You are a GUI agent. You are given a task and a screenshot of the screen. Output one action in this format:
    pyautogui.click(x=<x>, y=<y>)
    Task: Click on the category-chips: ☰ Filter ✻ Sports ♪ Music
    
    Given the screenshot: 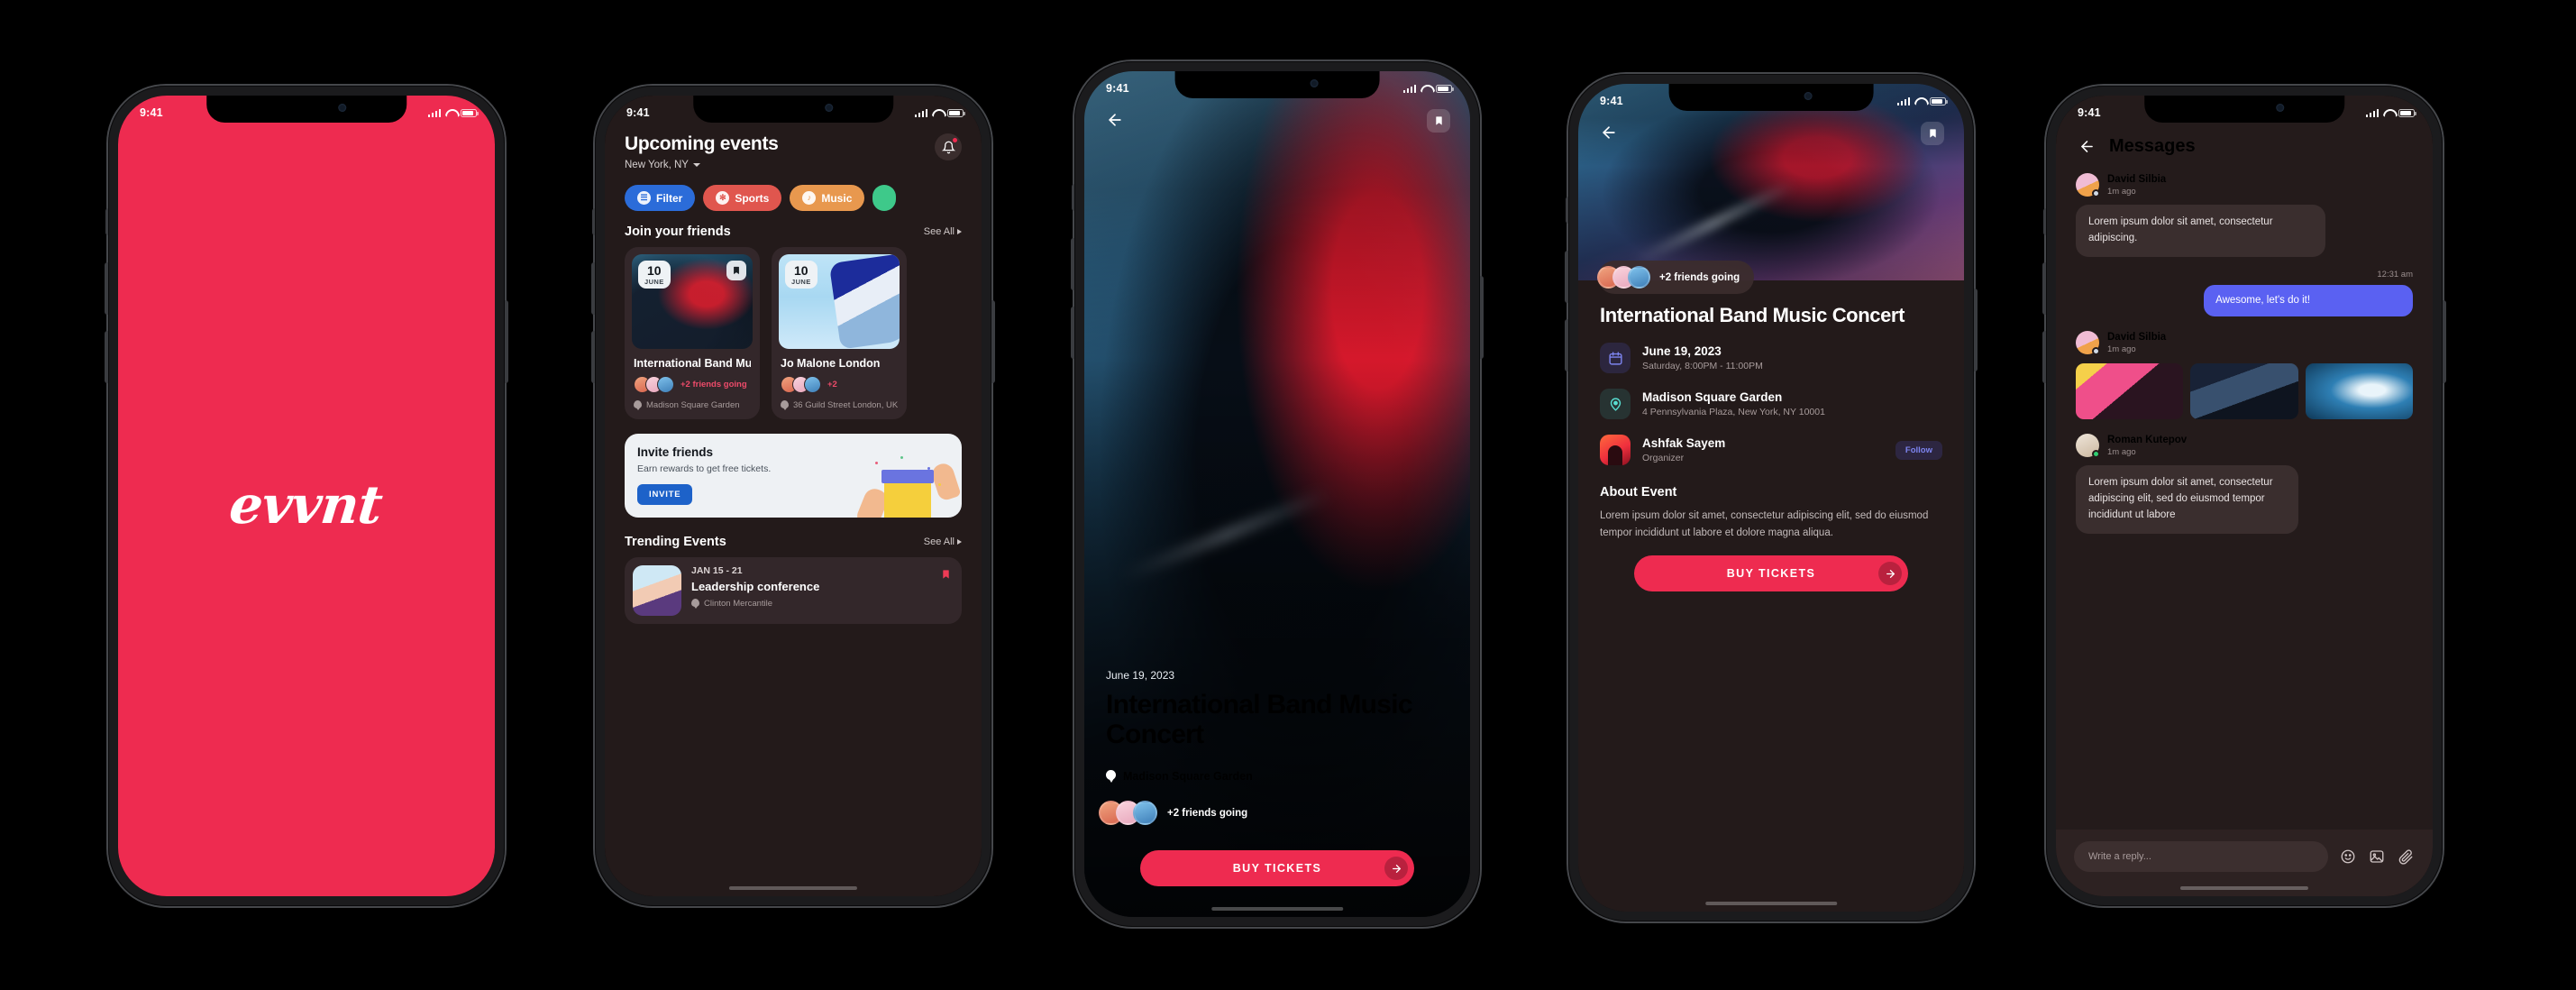 What is the action you would take?
    pyautogui.click(x=793, y=190)
    